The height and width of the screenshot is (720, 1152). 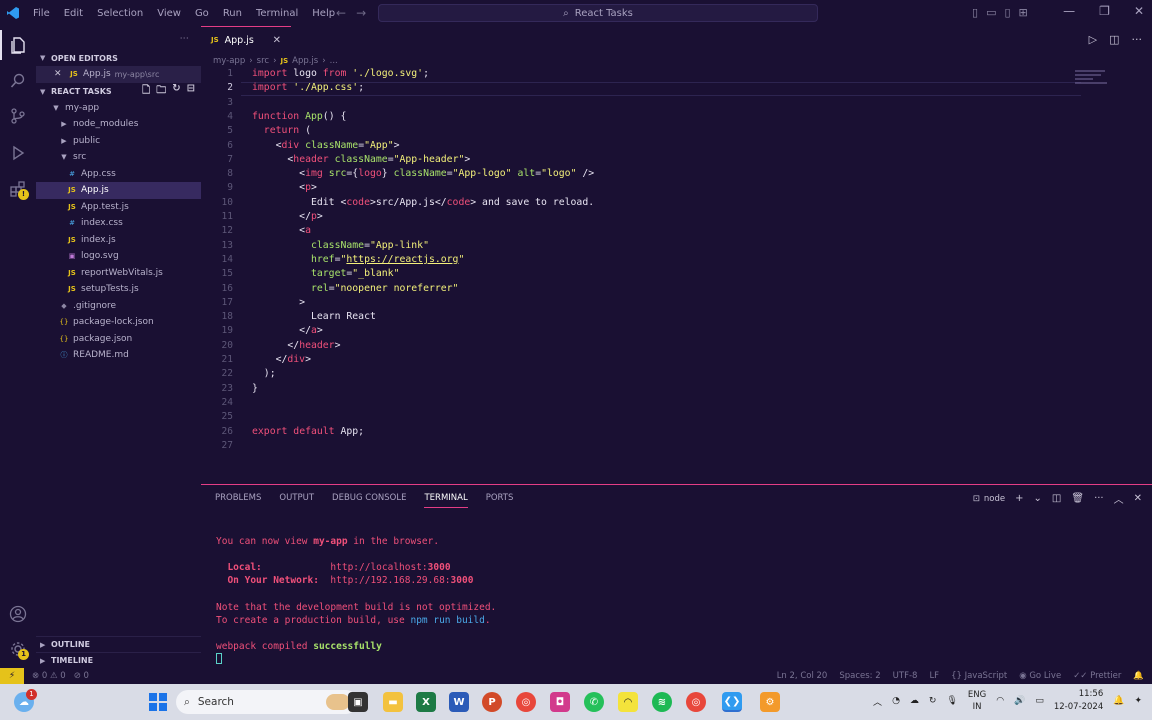 What do you see at coordinates (1019, 701) in the screenshot?
I see `volume-icon: 🔊` at bounding box center [1019, 701].